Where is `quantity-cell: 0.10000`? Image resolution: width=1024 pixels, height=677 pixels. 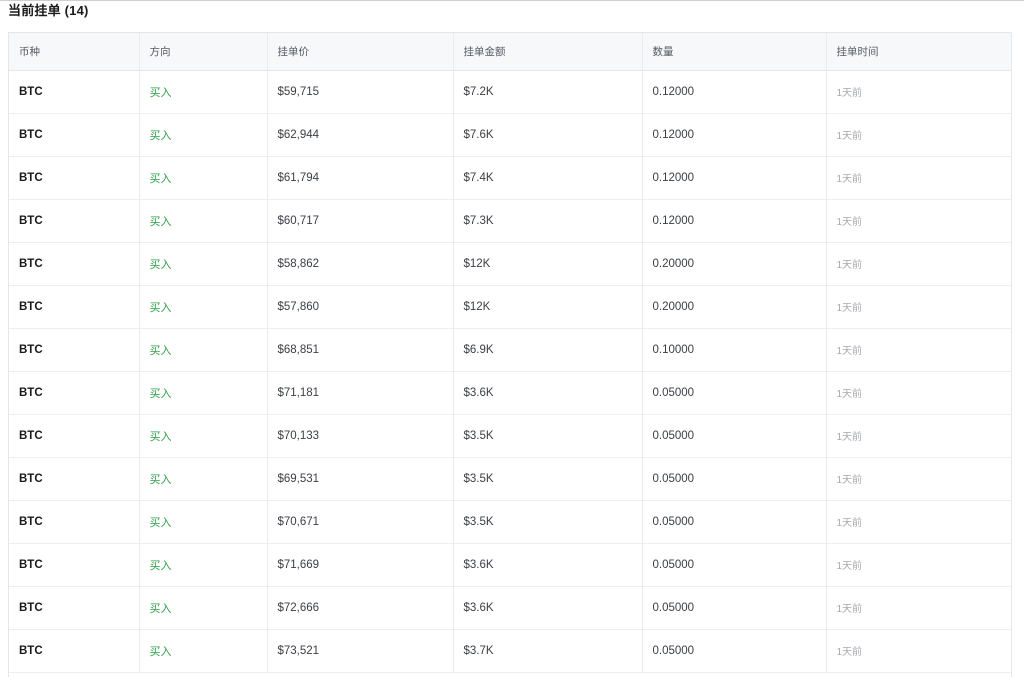
quantity-cell: 0.10000 is located at coordinates (734, 350).